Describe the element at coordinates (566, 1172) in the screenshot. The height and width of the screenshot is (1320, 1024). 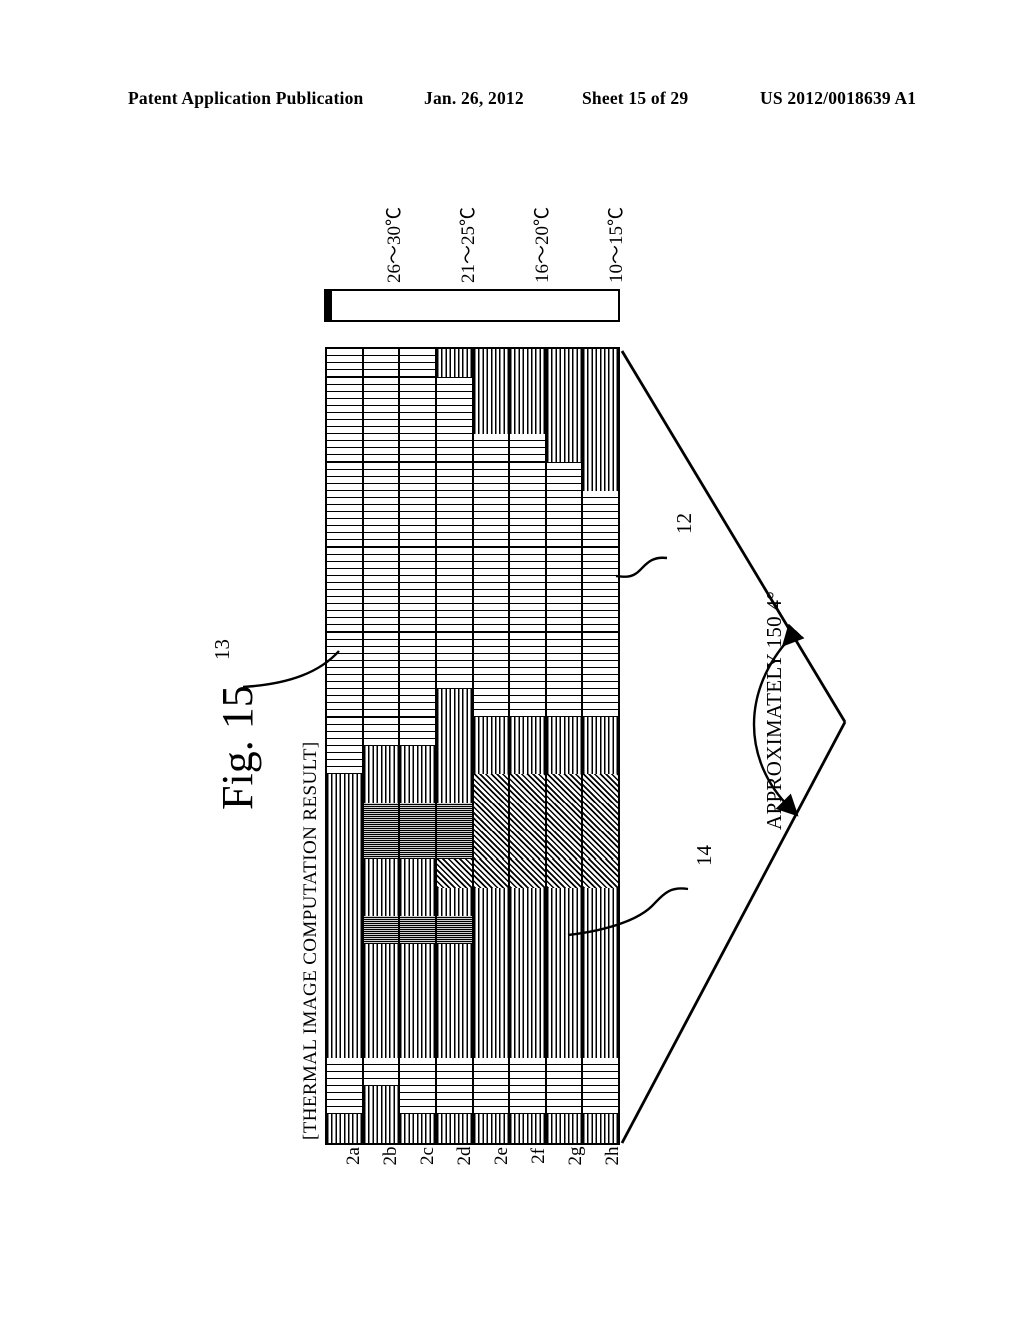
I see `axis-label-2g: 2g` at that location.